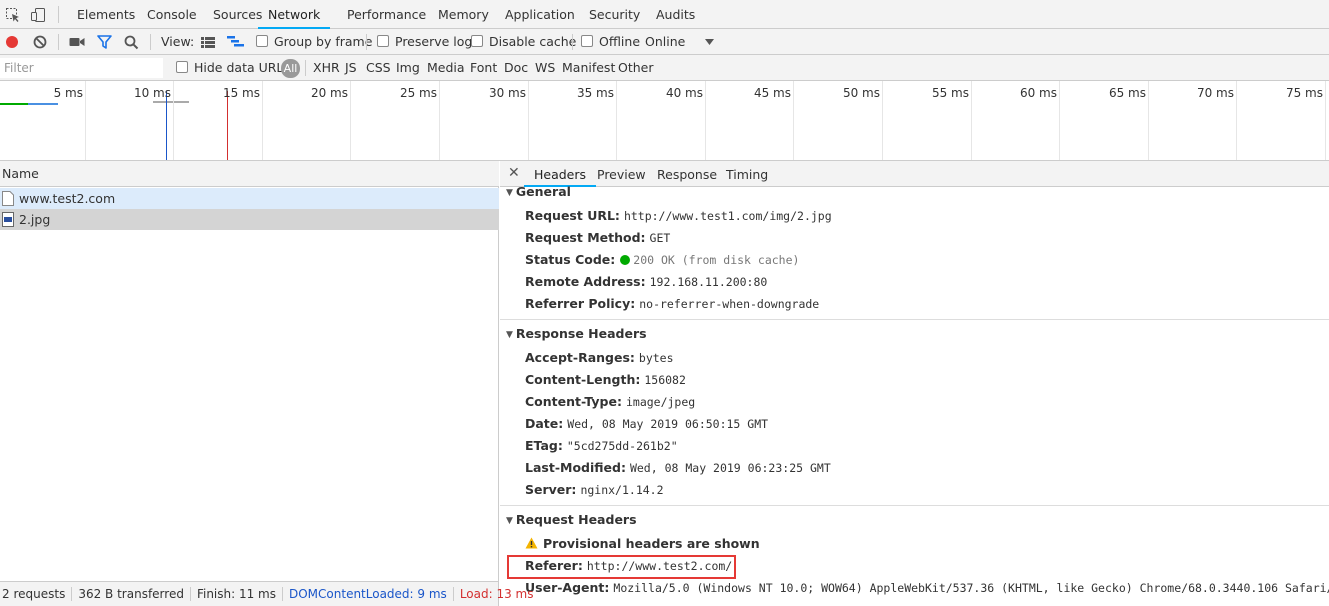 The image size is (1329, 606). I want to click on tab-elements: Elements, so click(106, 14).